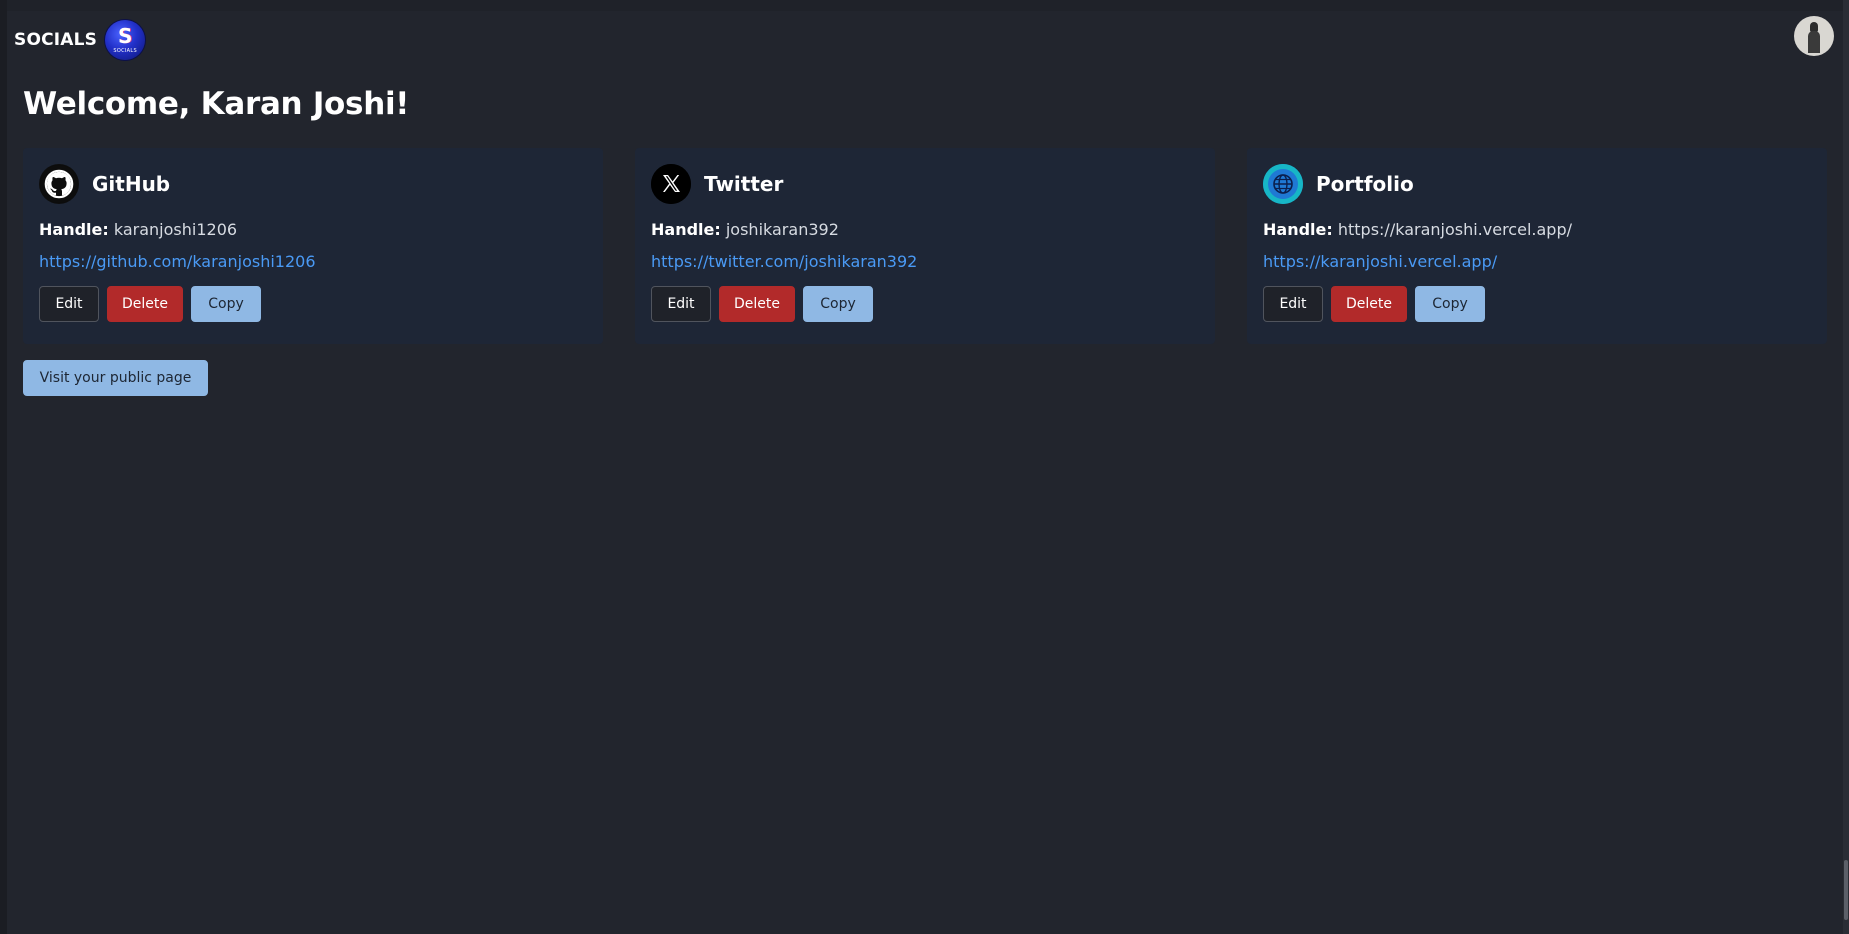 This screenshot has width=1849, height=934. What do you see at coordinates (125, 36) in the screenshot?
I see `brand-logo-letter: S` at bounding box center [125, 36].